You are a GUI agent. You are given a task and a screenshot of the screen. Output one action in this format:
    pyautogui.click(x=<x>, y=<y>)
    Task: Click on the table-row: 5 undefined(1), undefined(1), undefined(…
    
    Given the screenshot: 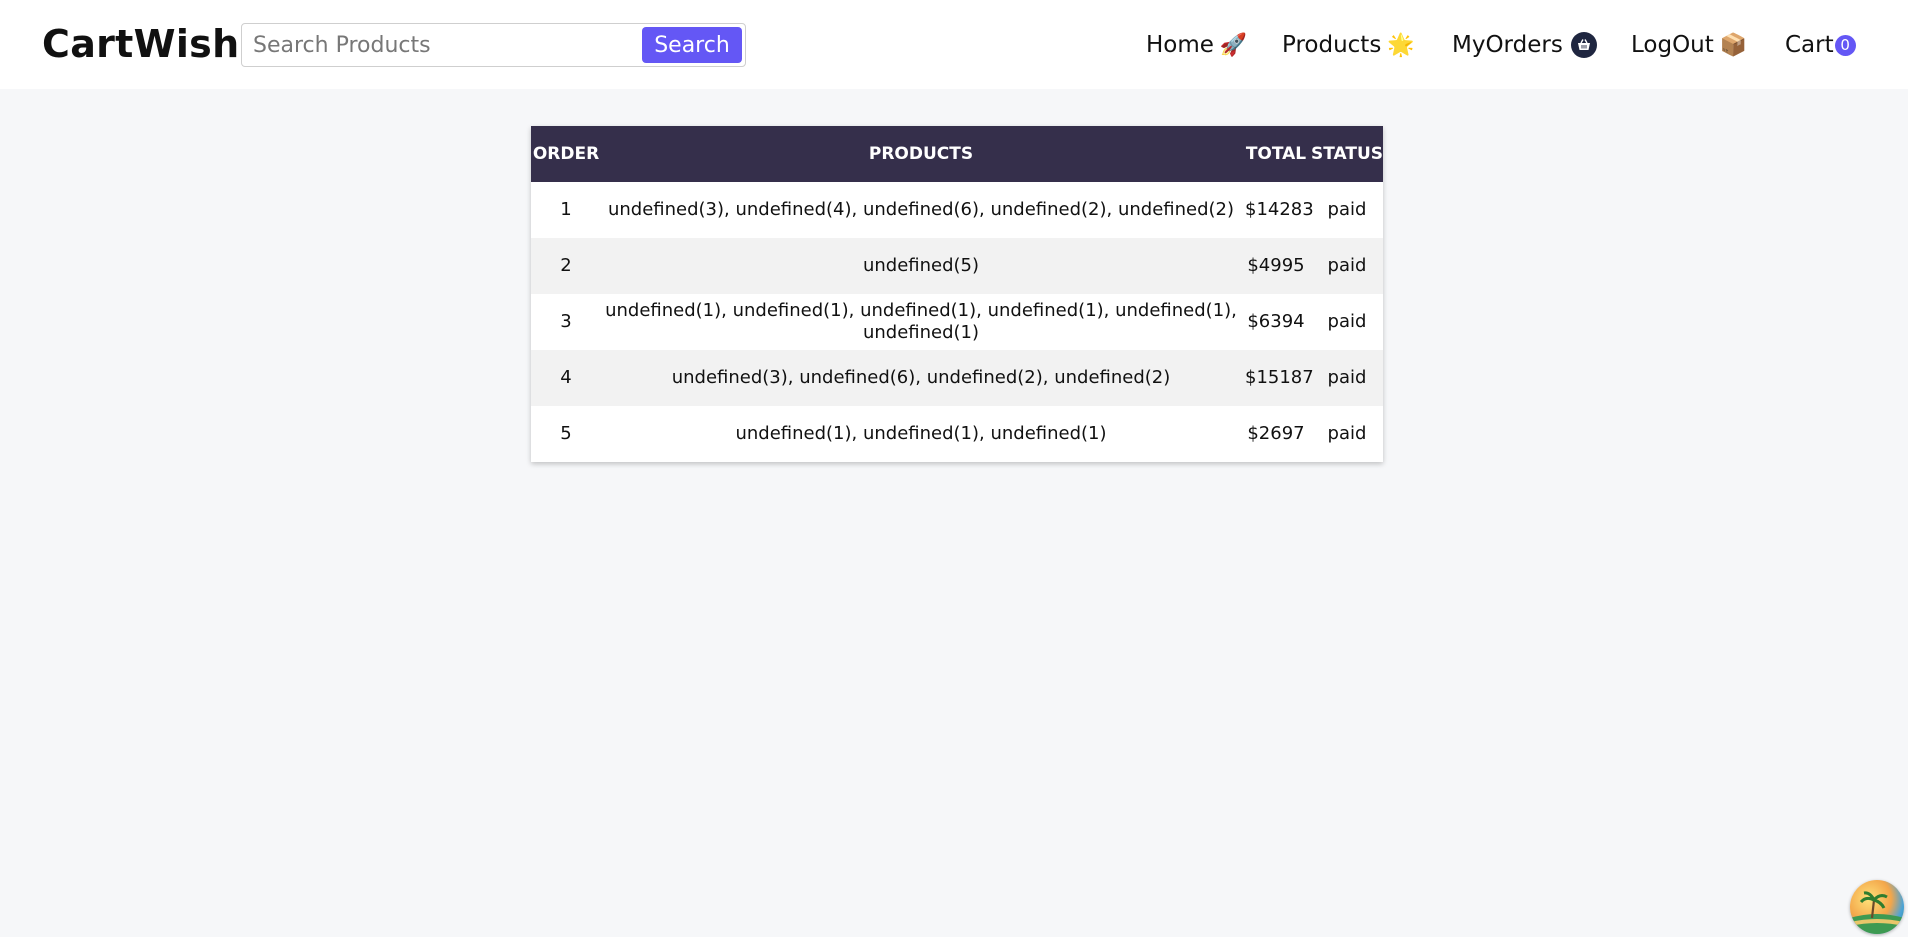 What is the action you would take?
    pyautogui.click(x=957, y=434)
    